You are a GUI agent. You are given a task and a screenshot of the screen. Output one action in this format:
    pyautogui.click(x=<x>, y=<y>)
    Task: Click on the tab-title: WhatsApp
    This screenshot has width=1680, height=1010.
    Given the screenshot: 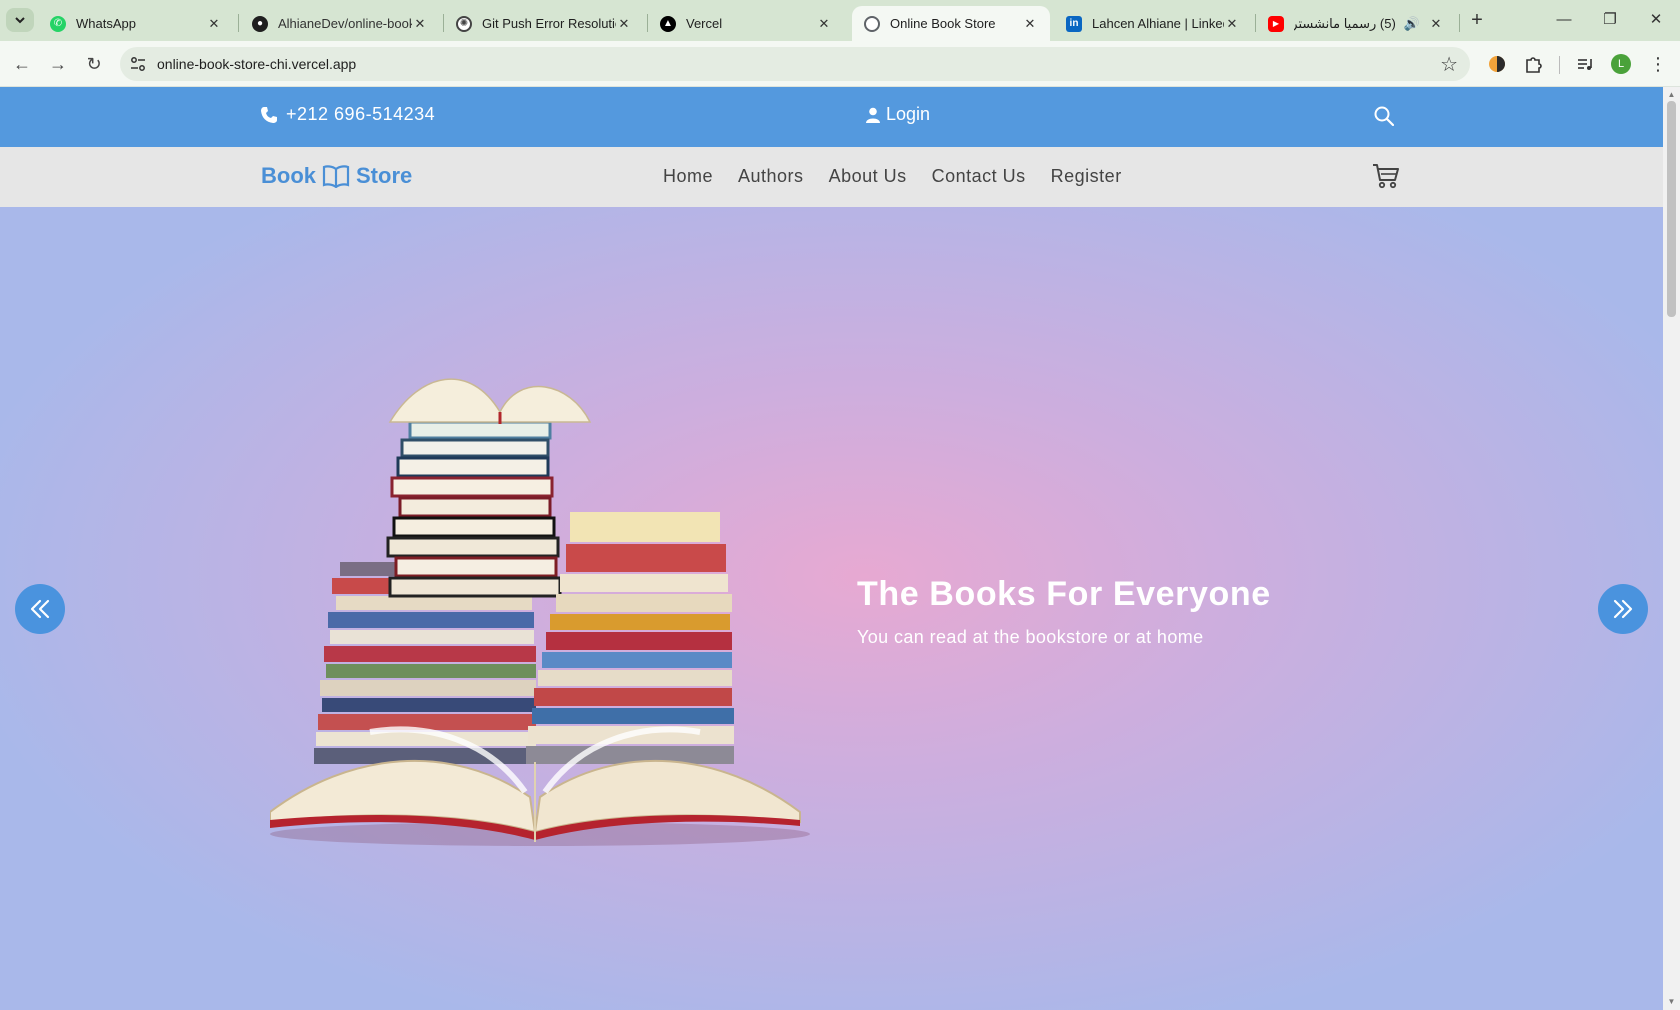 What is the action you would take?
    pyautogui.click(x=106, y=23)
    